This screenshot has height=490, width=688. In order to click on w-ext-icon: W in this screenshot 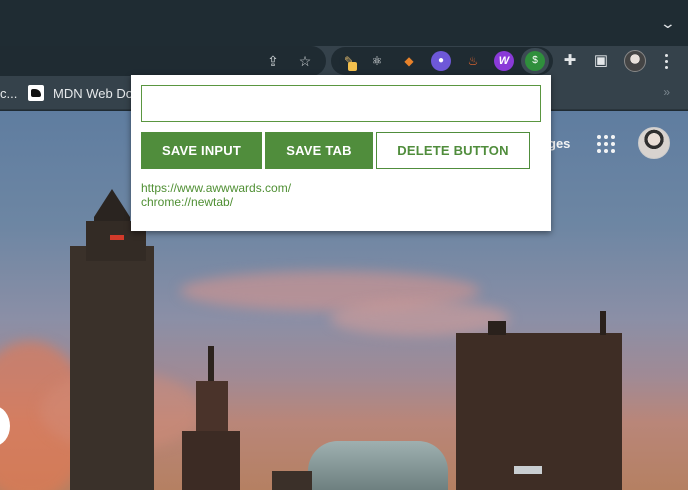, I will do `click(504, 61)`.